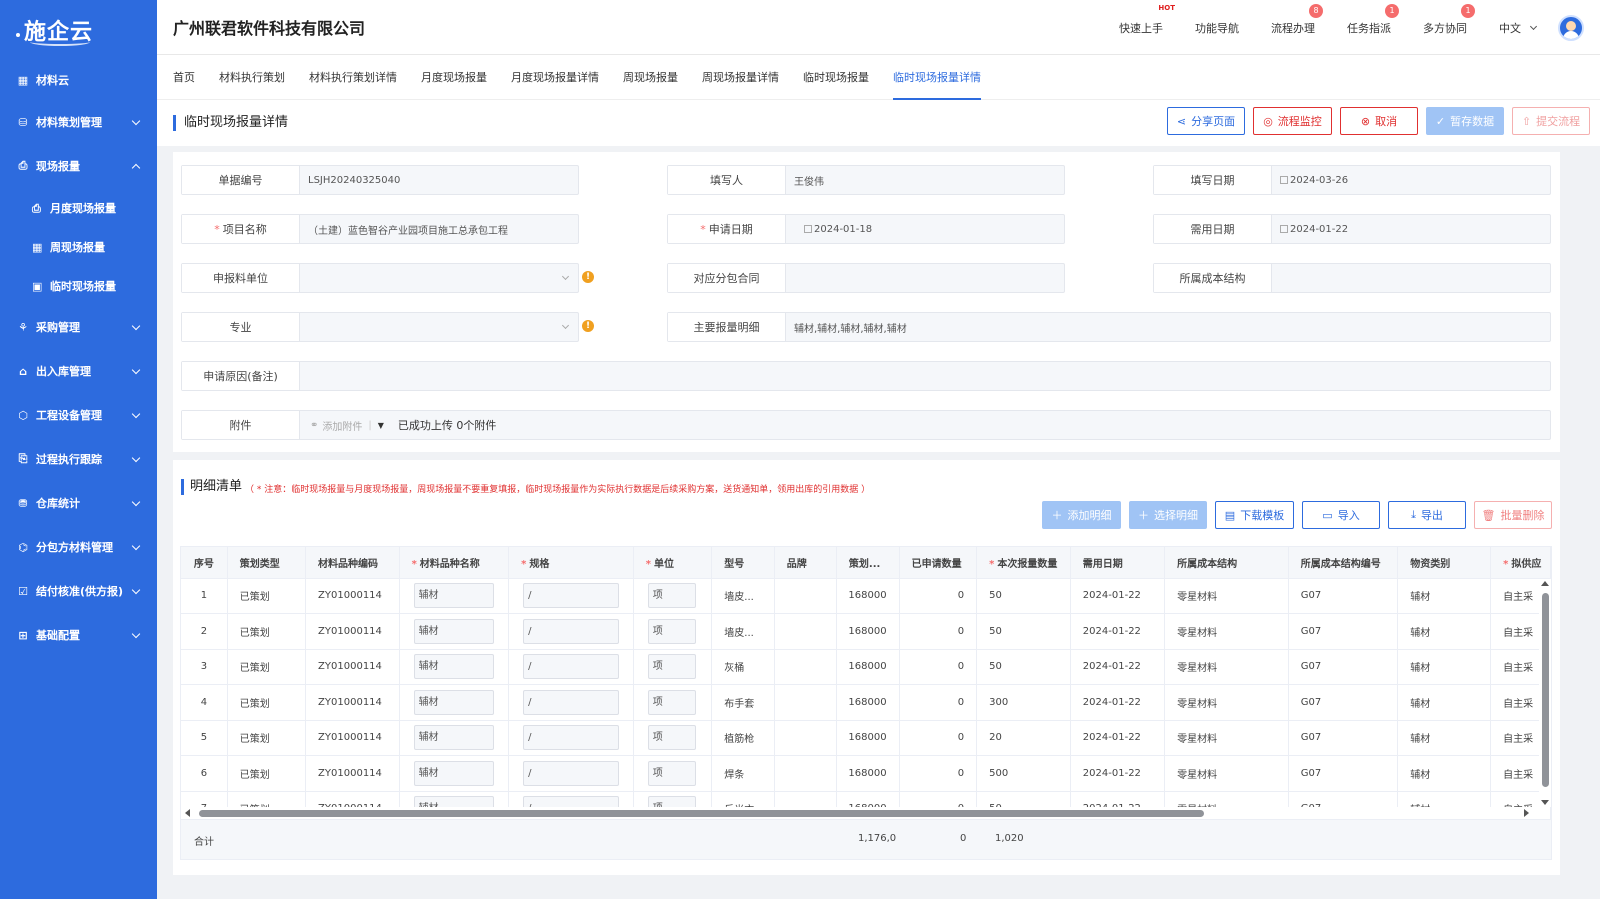 Image resolution: width=1600 pixels, height=899 pixels. I want to click on add-detail-button: ＋ 添加明细, so click(1081, 515).